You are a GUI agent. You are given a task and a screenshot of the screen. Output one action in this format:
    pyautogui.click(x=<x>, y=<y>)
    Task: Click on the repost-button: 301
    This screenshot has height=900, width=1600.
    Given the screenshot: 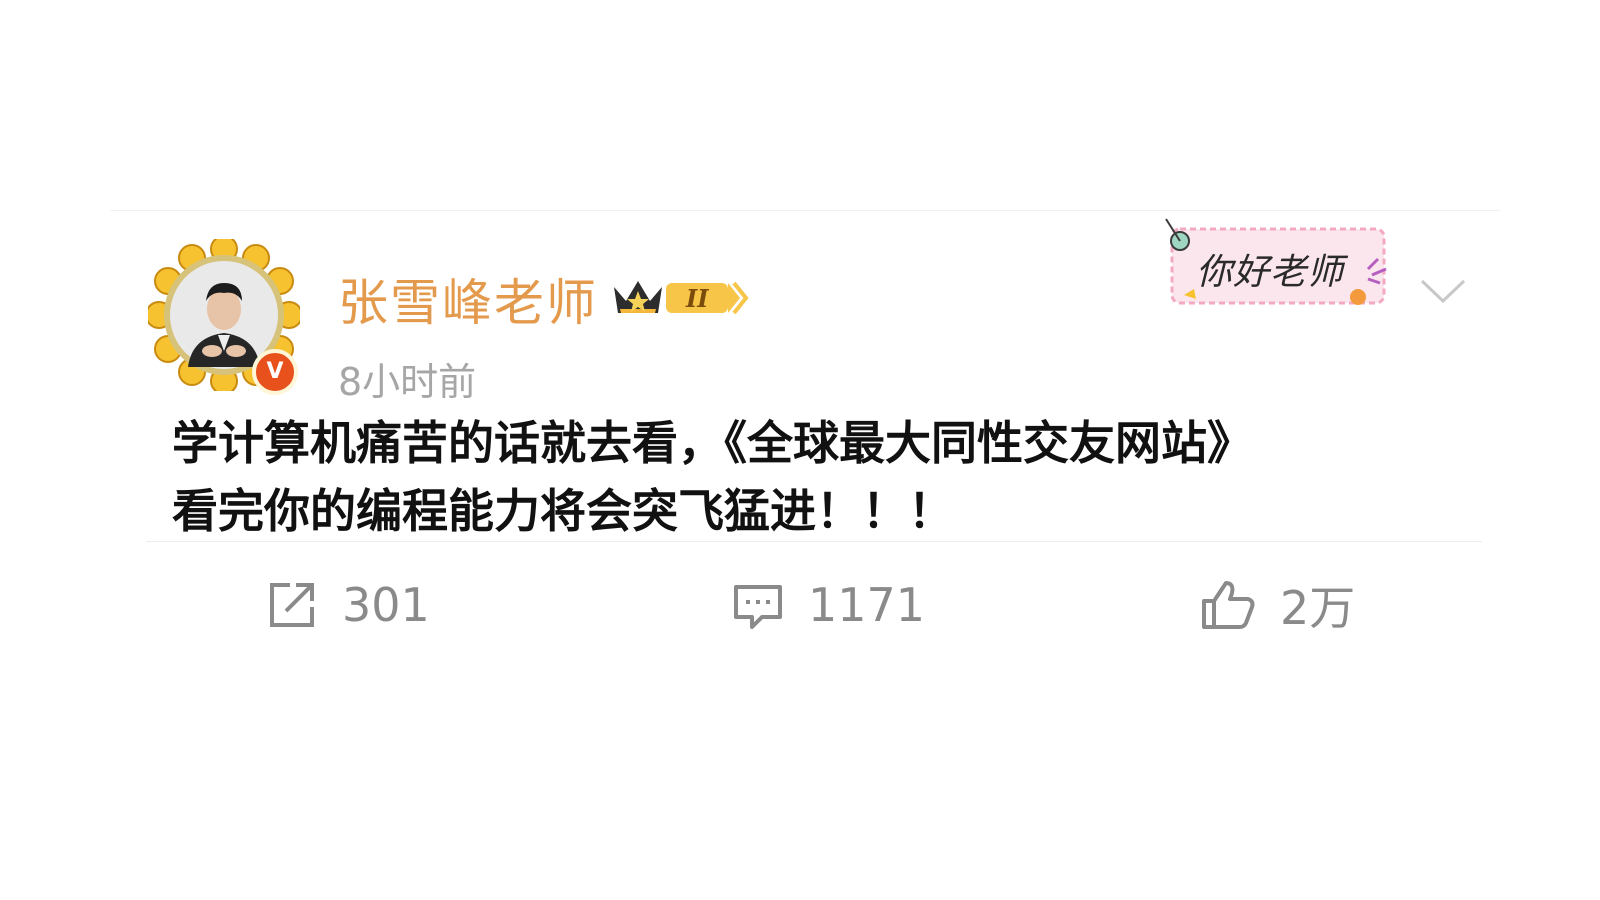 What is the action you would take?
    pyautogui.click(x=348, y=605)
    